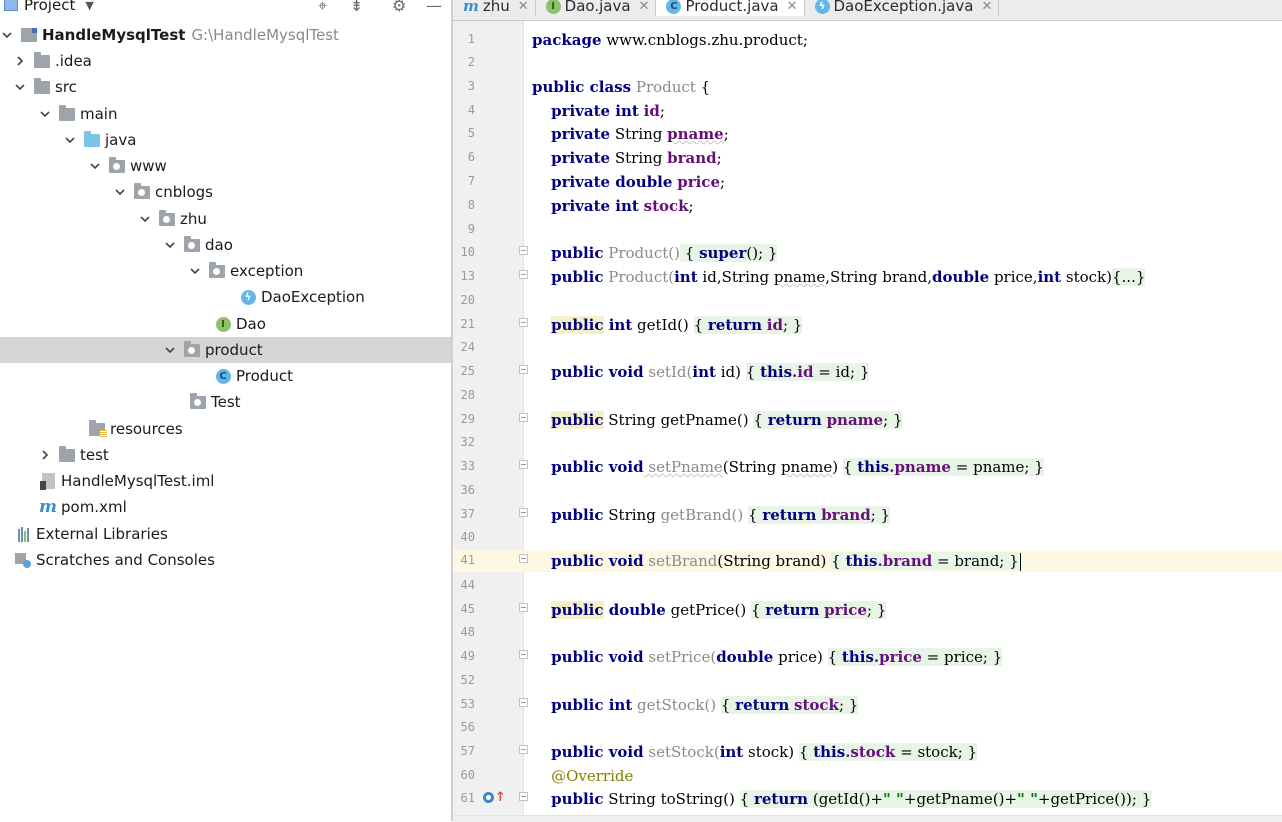 The image size is (1282, 822). What do you see at coordinates (867, 776) in the screenshot?
I see `code-line: 60 @Override` at bounding box center [867, 776].